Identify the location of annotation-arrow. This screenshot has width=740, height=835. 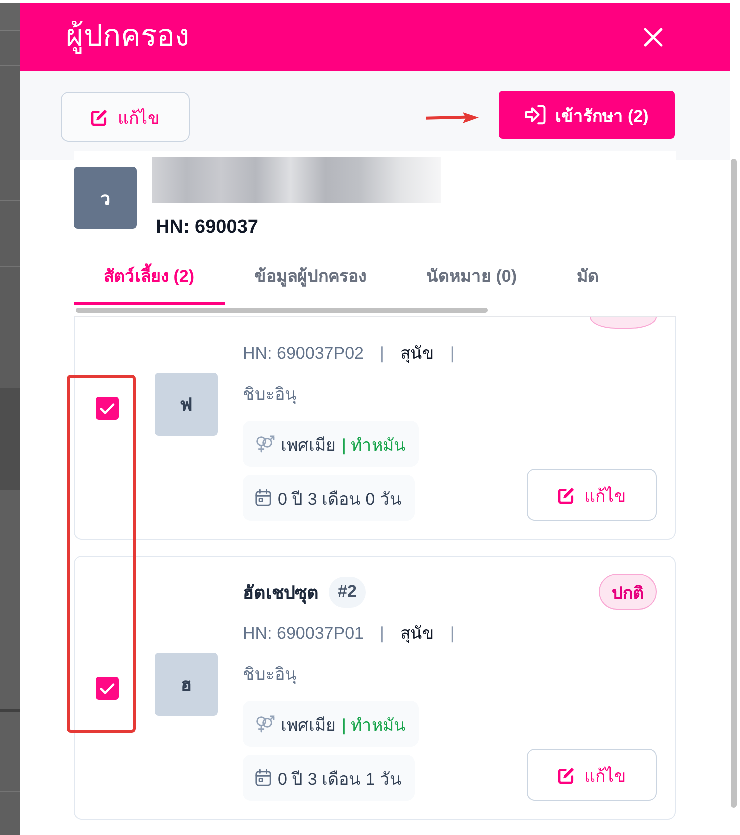
(452, 118).